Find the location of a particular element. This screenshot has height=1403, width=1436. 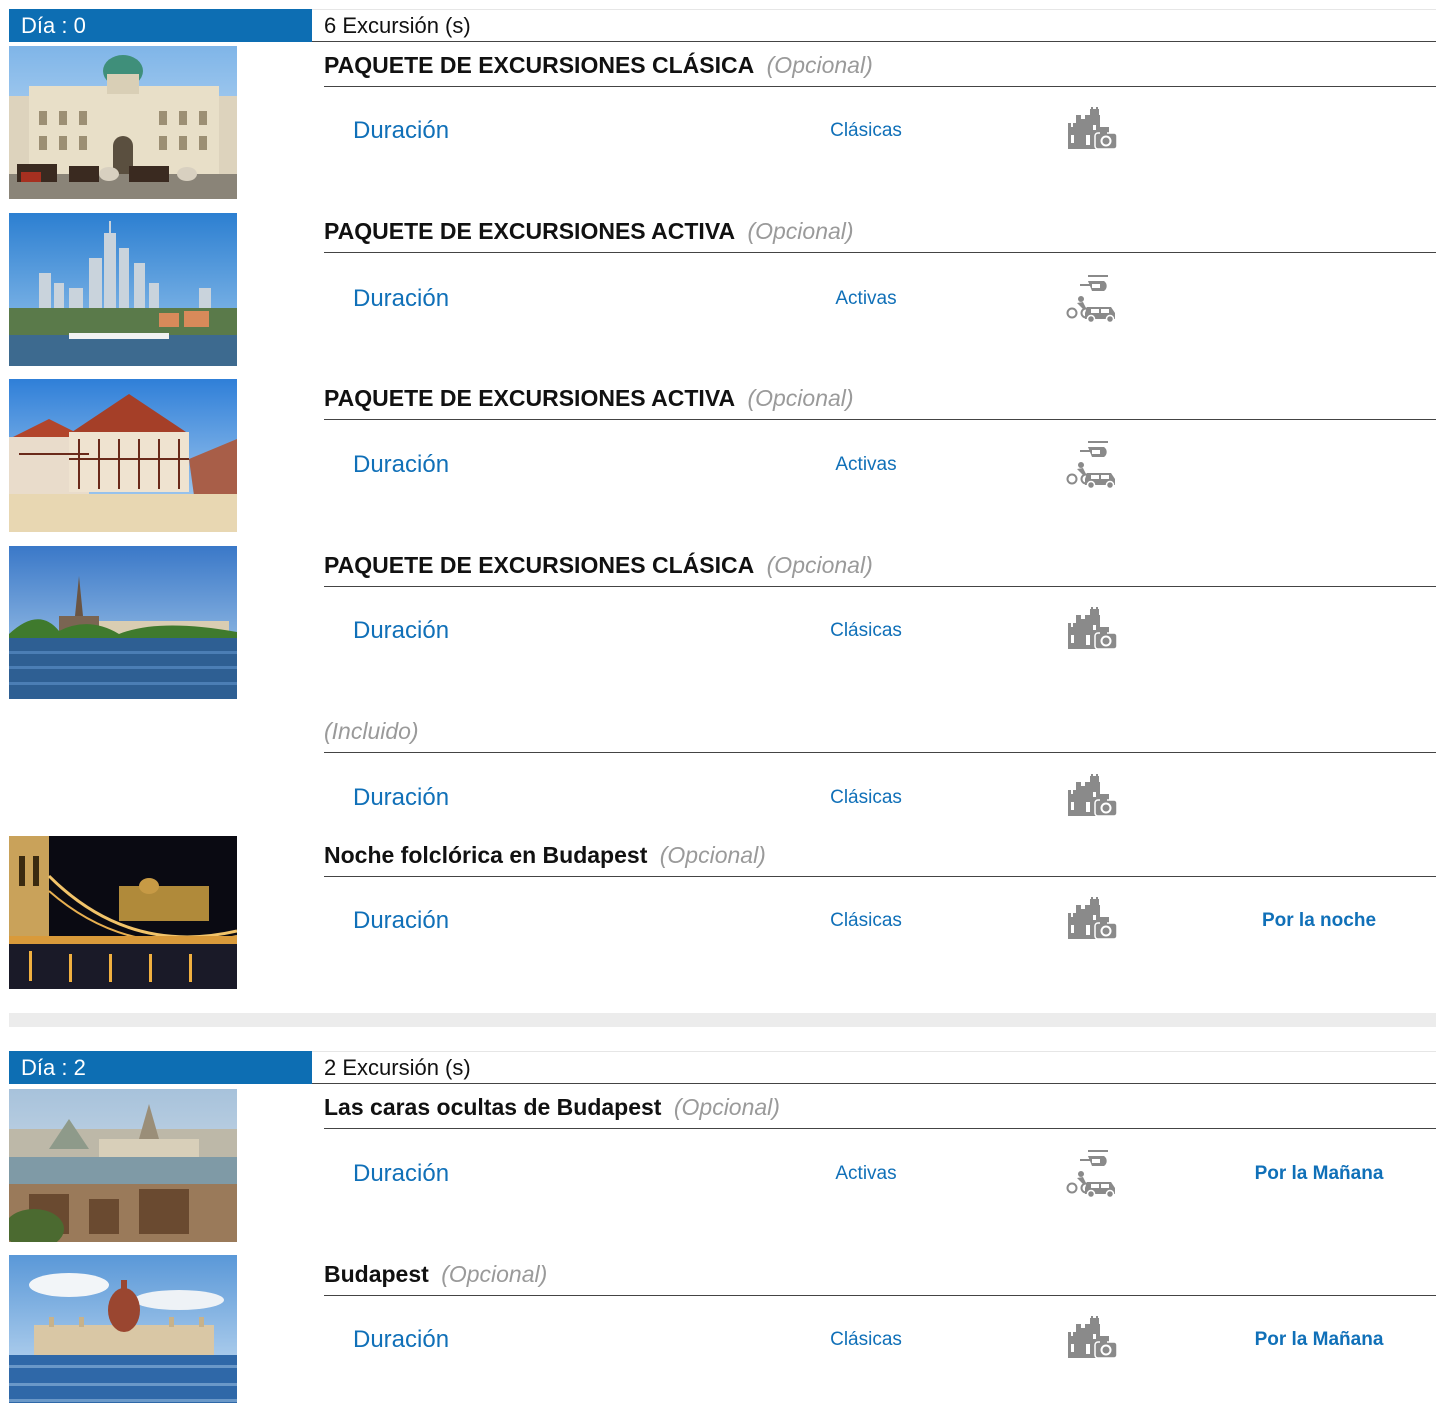

excursion-count: 6 Excursión (s) is located at coordinates (874, 25).